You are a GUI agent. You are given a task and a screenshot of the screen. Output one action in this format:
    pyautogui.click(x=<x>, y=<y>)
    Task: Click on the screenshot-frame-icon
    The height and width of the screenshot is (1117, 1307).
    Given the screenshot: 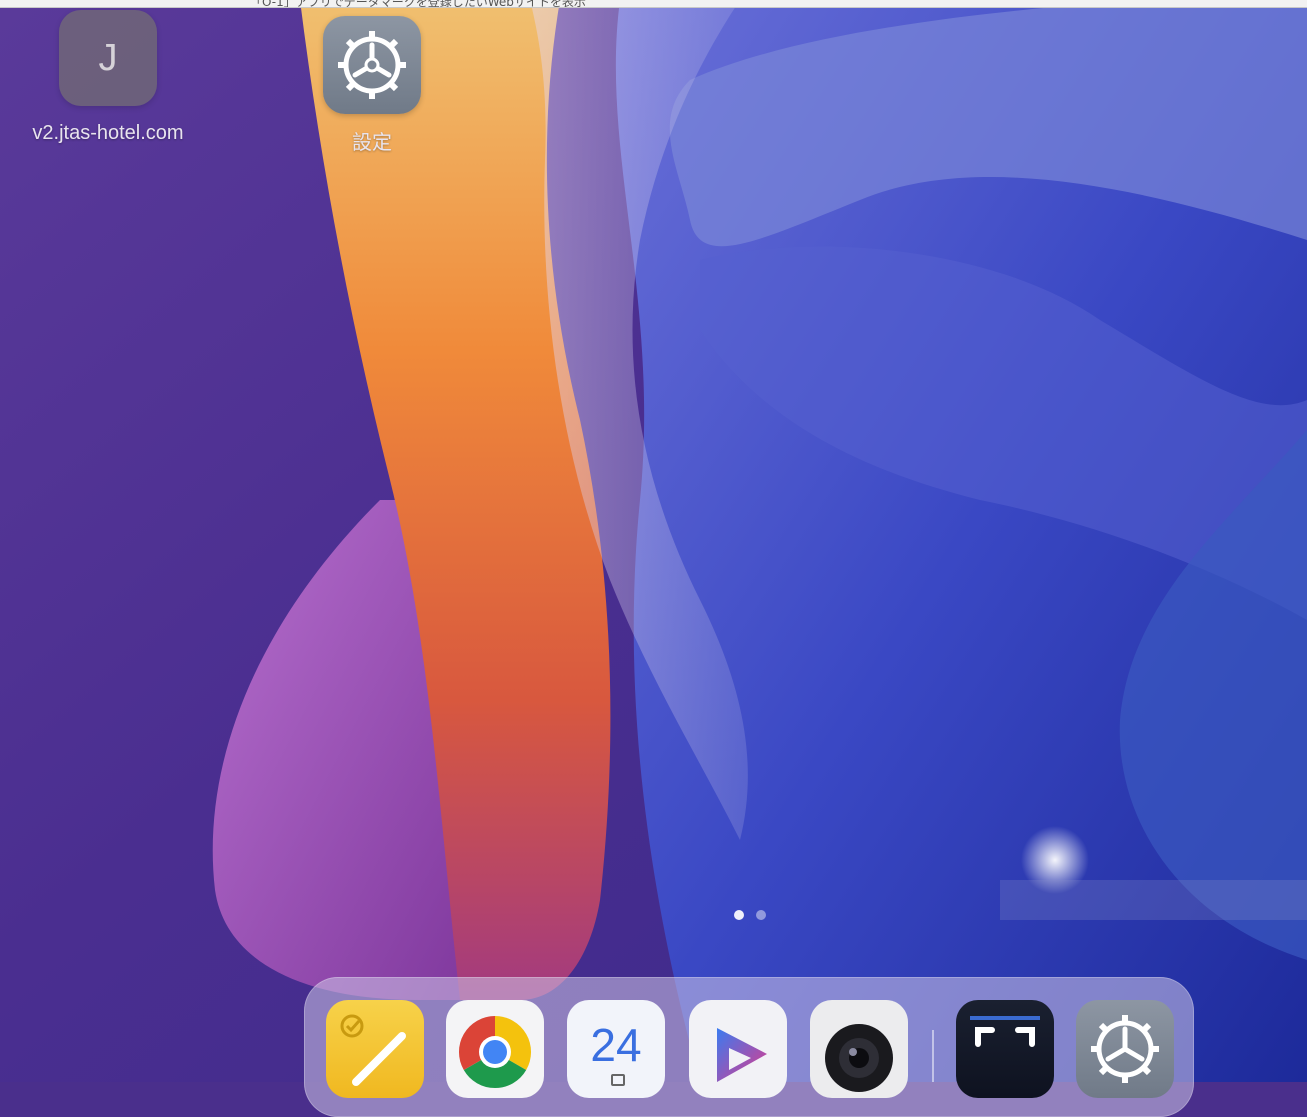 What is the action you would take?
    pyautogui.click(x=1005, y=1031)
    